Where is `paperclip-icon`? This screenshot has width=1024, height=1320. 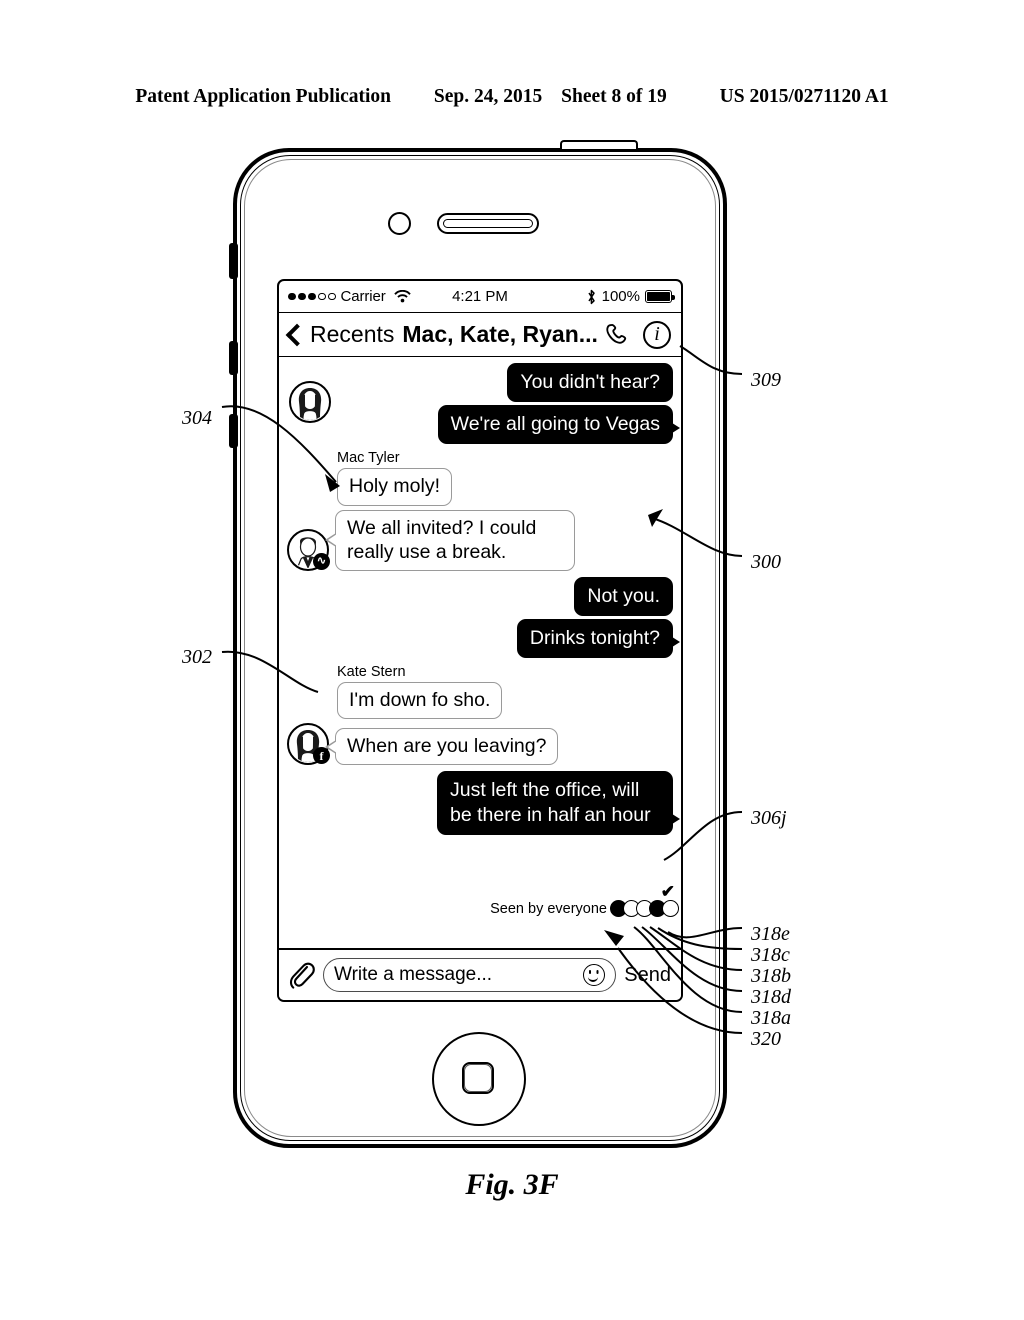 paperclip-icon is located at coordinates (301, 975).